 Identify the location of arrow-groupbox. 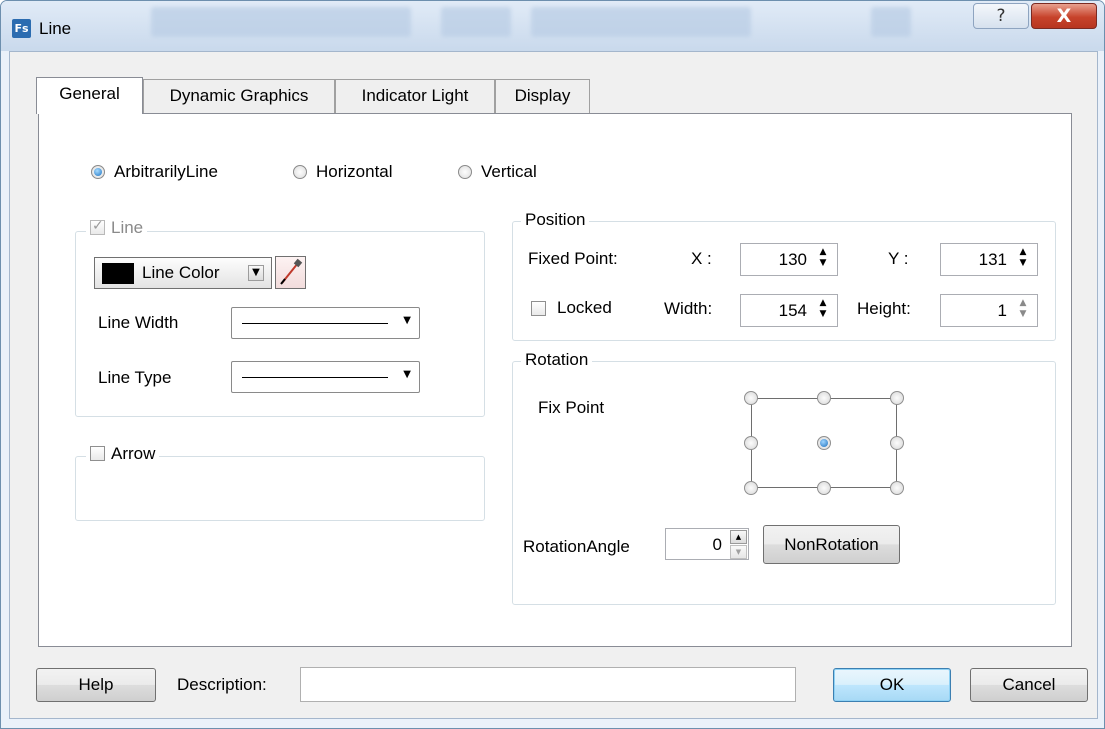
(280, 488).